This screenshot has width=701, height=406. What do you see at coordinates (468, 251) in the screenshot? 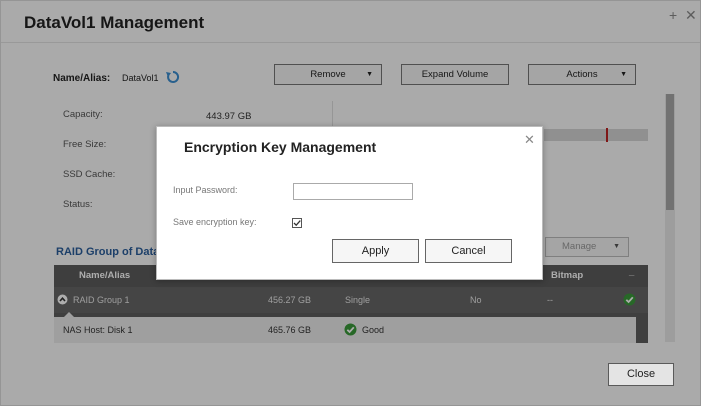
I see `cancel-button: Cancel` at bounding box center [468, 251].